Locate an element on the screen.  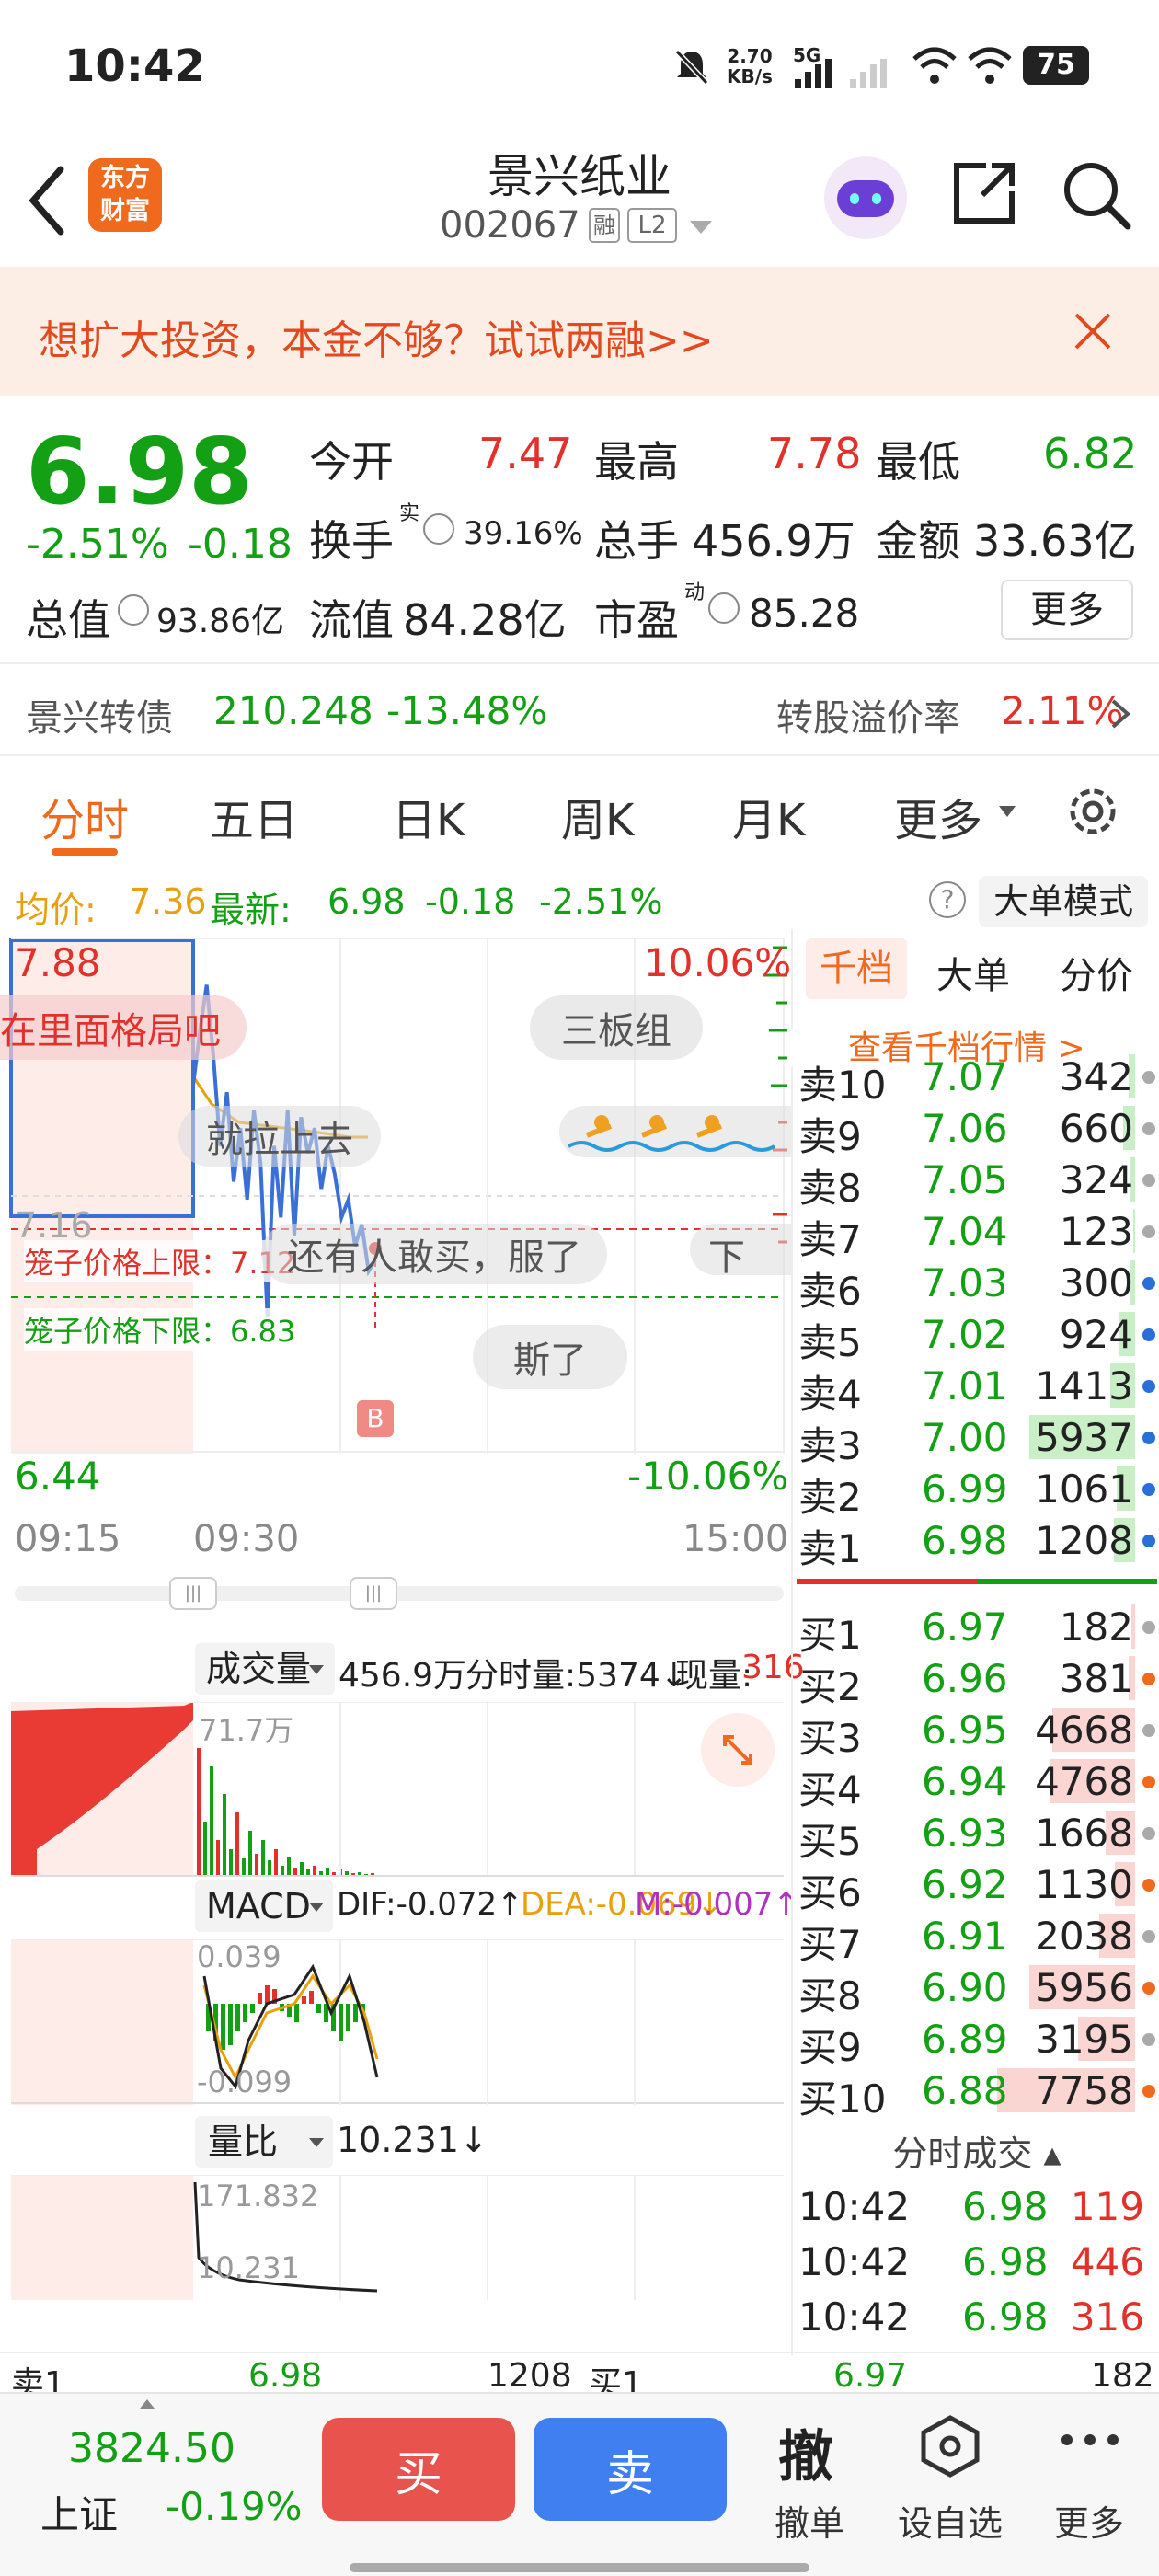
index-name: 上证 is located at coordinates (79, 2512).